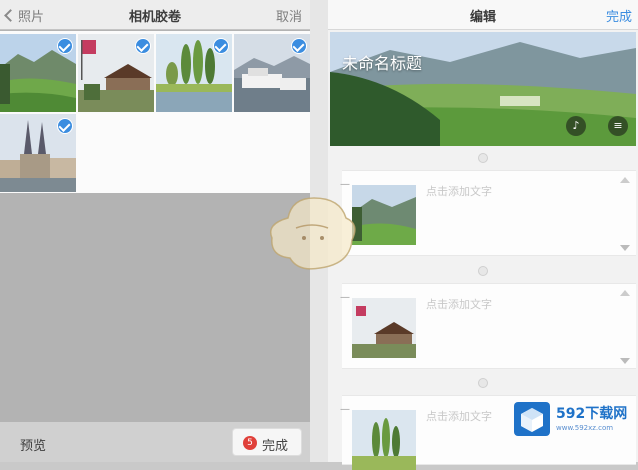  I want to click on picker-done-button: 5 完成, so click(267, 442).